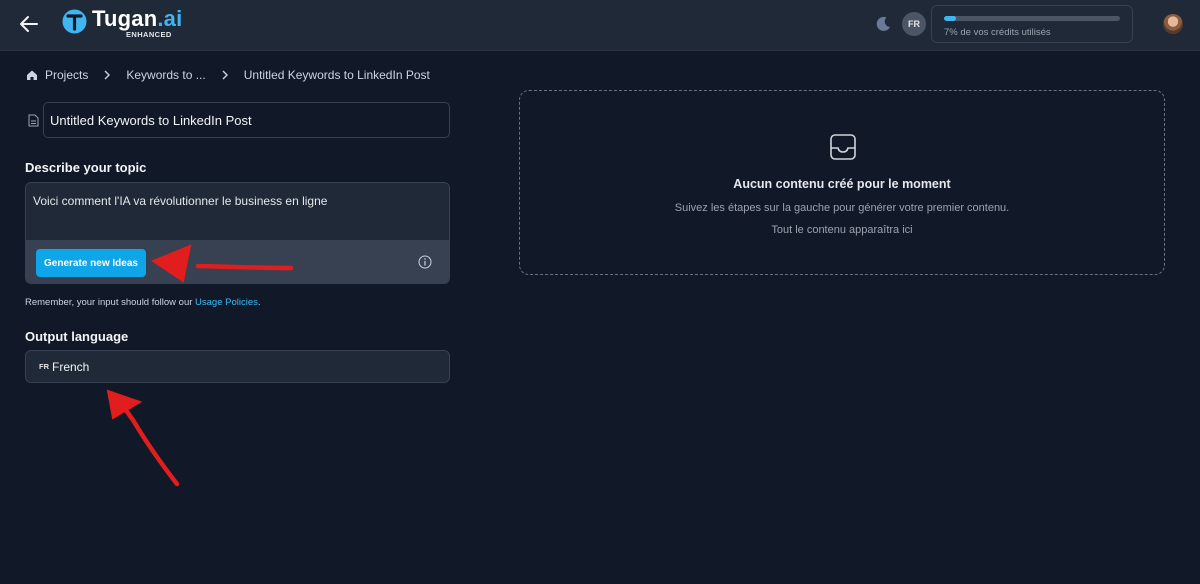  What do you see at coordinates (246, 120) in the screenshot?
I see `project-title-input: Untitled Keywords to LinkedIn Post` at bounding box center [246, 120].